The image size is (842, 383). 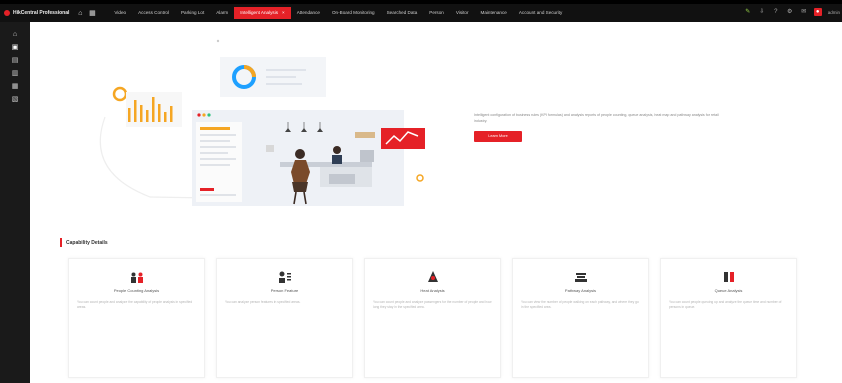 I want to click on top-right-tools: ✎ ⇩ ? ⚙ ✉ ● admin, so click(x=792, y=12).